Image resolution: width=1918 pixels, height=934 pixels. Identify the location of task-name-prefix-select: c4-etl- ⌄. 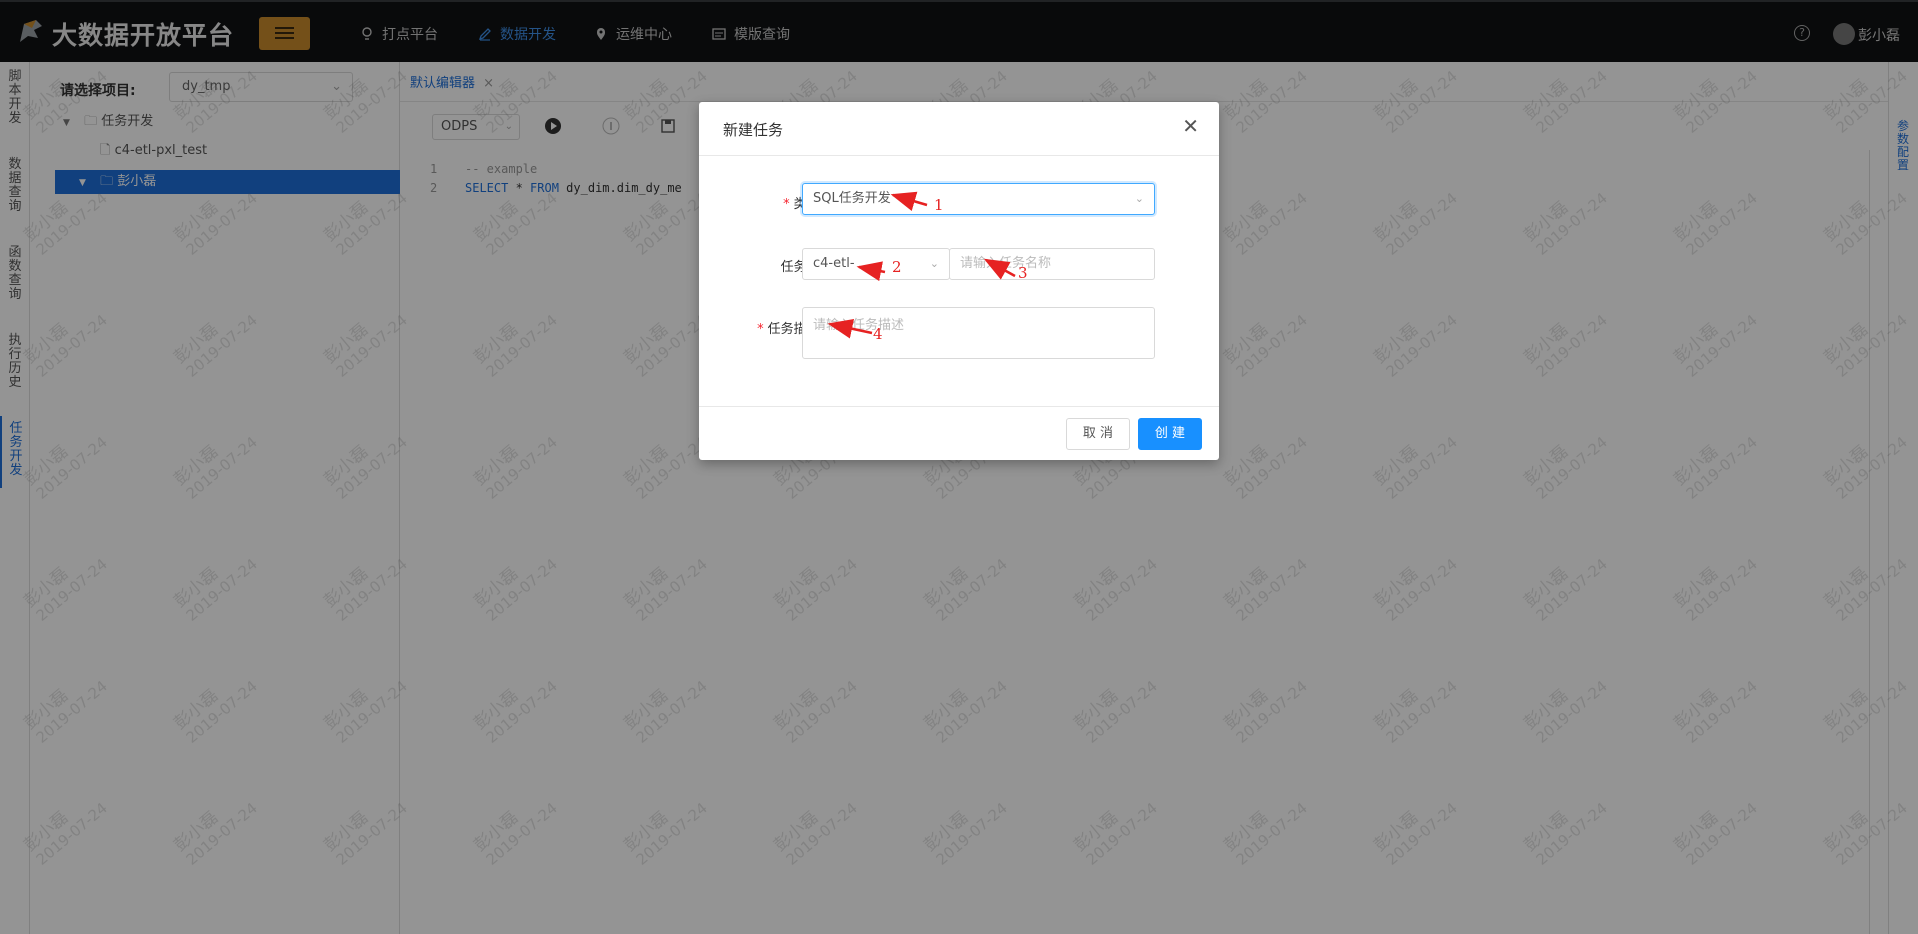
(876, 264).